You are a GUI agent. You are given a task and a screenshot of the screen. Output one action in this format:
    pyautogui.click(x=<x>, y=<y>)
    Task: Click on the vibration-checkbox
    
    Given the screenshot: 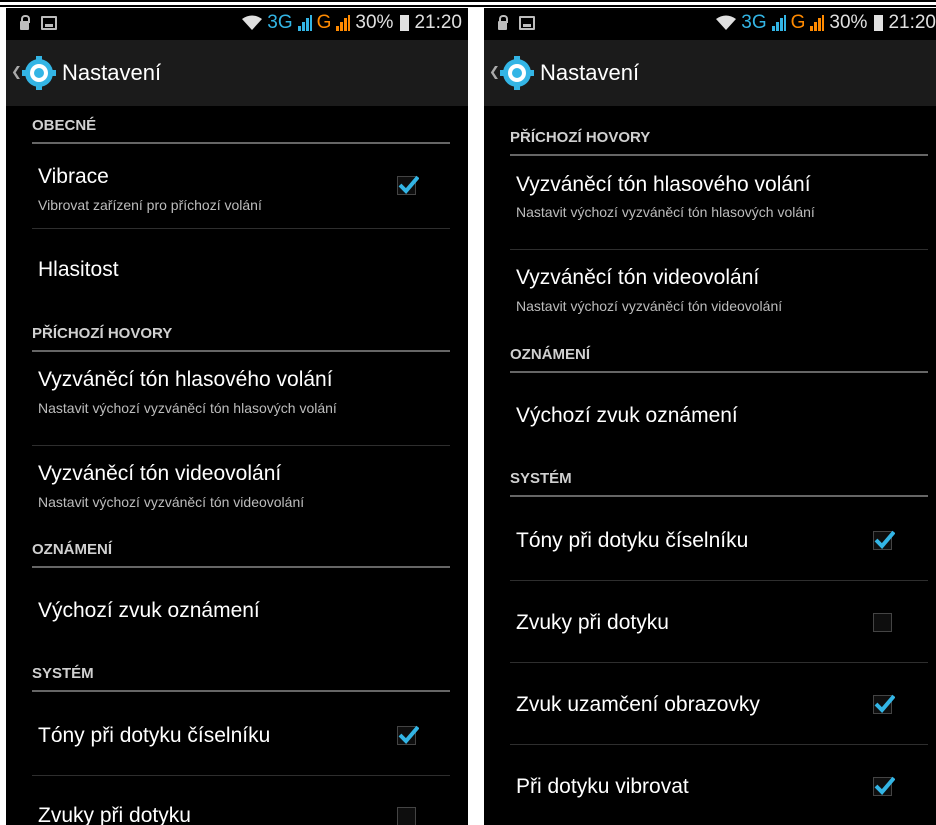 What is the action you would take?
    pyautogui.click(x=408, y=185)
    